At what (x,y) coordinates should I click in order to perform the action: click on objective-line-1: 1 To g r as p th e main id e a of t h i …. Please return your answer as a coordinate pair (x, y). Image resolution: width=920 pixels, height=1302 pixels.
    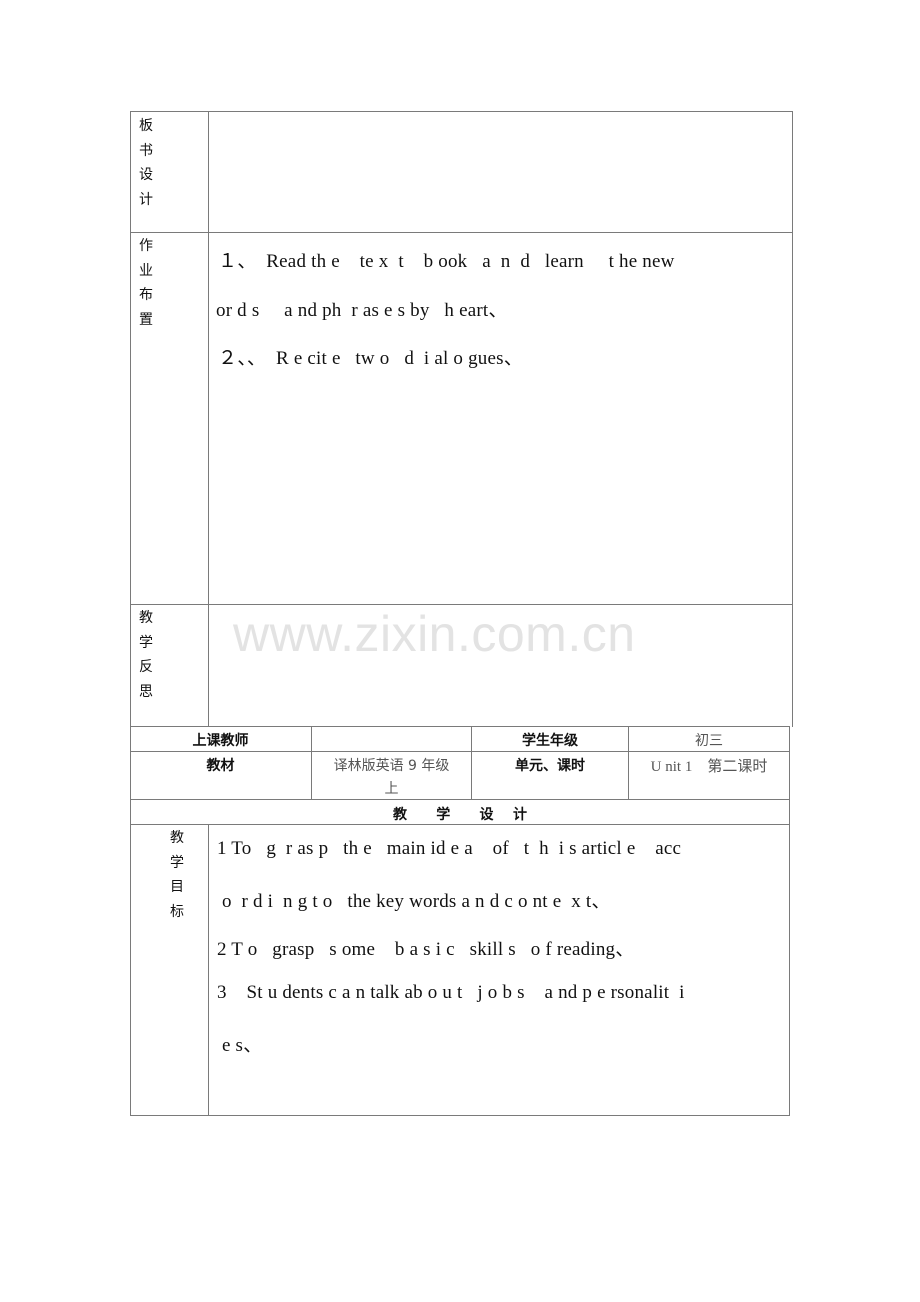
    Looking at the image, I should click on (449, 848).